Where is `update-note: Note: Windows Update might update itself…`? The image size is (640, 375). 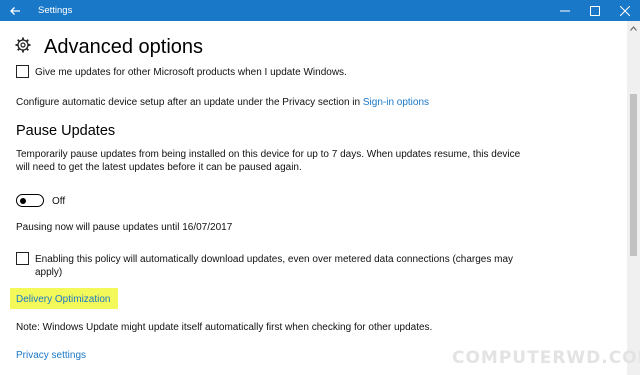 update-note: Note: Windows Update might update itself… is located at coordinates (224, 327).